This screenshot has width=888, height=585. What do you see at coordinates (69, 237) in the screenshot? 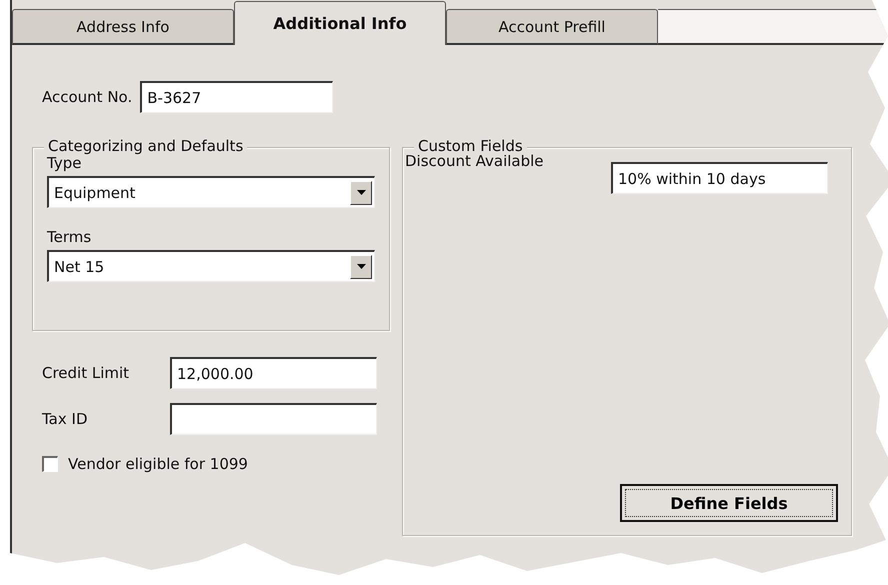
I see `field-label: Terms` at bounding box center [69, 237].